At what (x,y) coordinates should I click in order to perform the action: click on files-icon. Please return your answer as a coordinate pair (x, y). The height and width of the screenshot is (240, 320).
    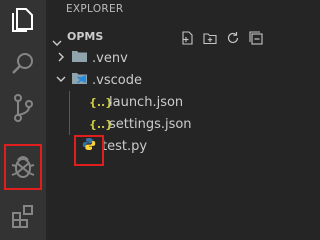
    Looking at the image, I should click on (23, 20).